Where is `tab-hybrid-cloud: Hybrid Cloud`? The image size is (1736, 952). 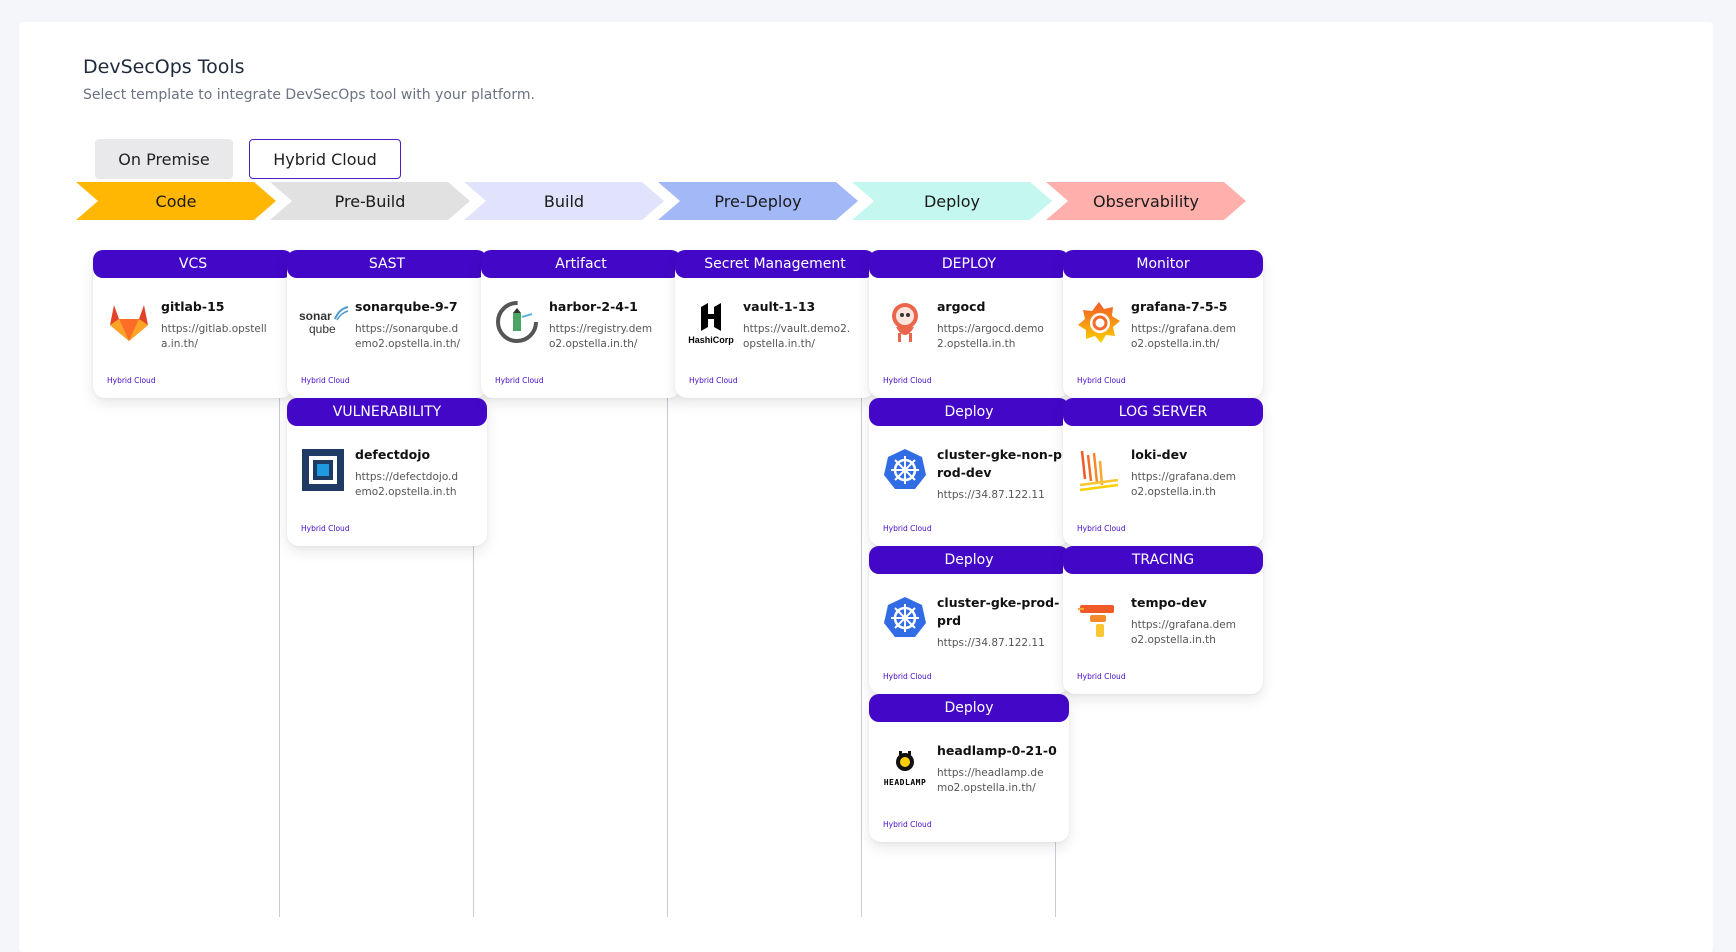 tab-hybrid-cloud: Hybrid Cloud is located at coordinates (325, 159).